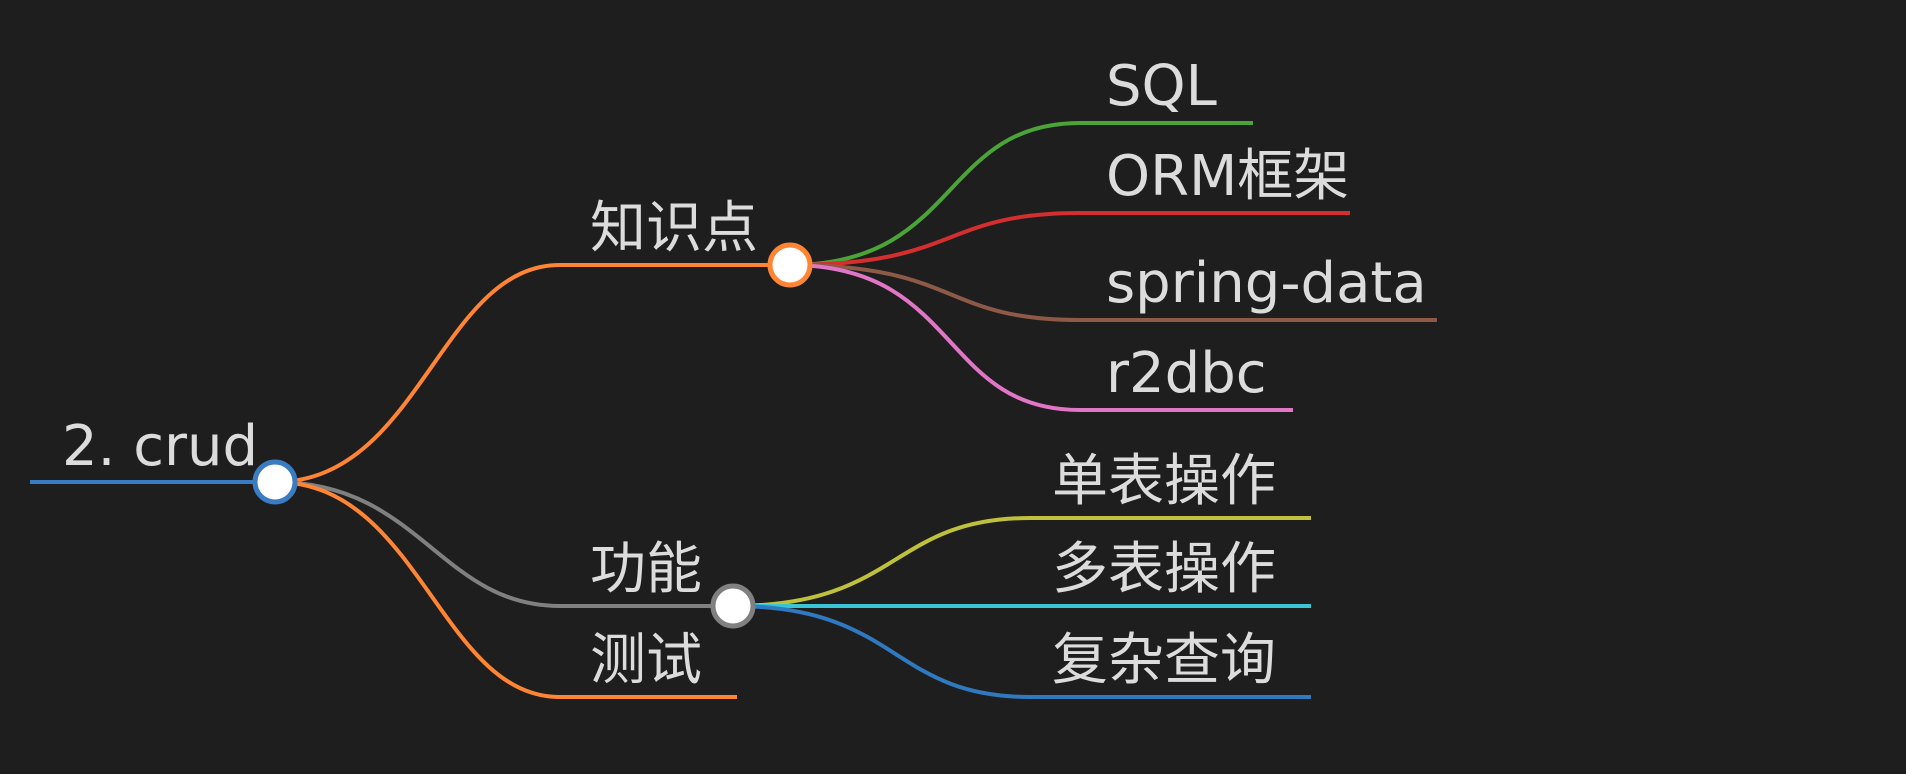 The width and height of the screenshot is (1906, 774). Describe the element at coordinates (733, 606) in the screenshot. I see `branch-gongneng-circle` at that location.